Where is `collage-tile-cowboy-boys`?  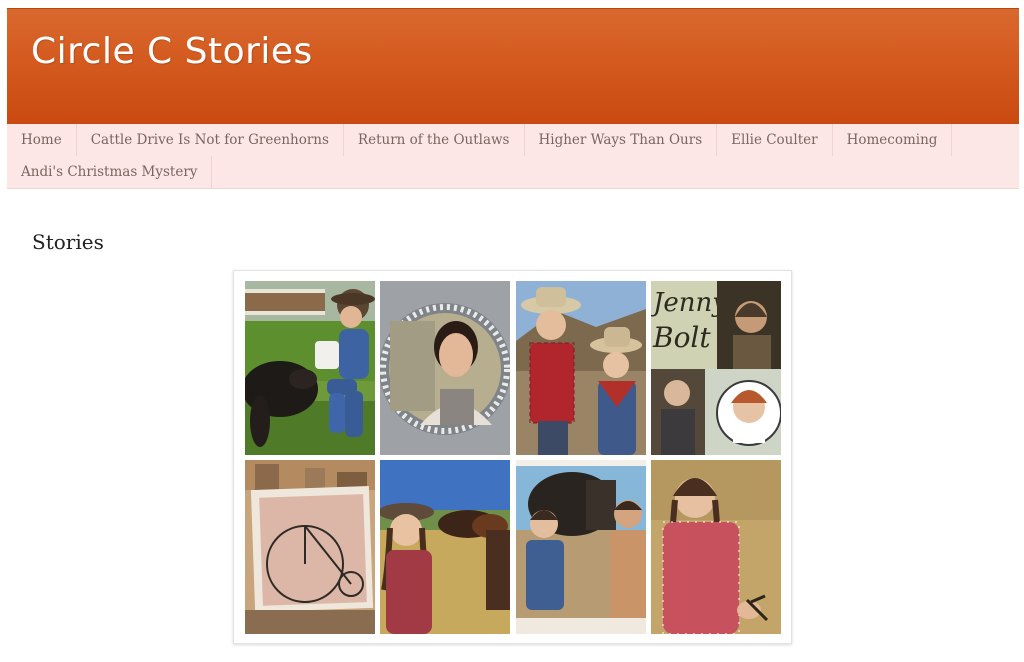 collage-tile-cowboy-boys is located at coordinates (581, 368).